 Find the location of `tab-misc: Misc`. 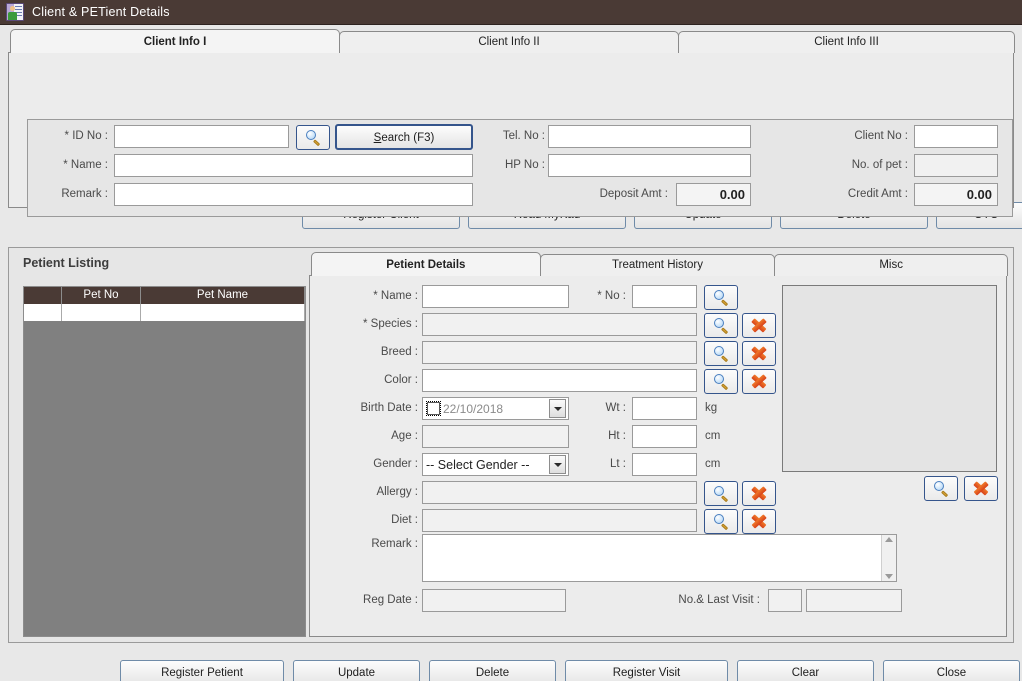

tab-misc: Misc is located at coordinates (891, 265).